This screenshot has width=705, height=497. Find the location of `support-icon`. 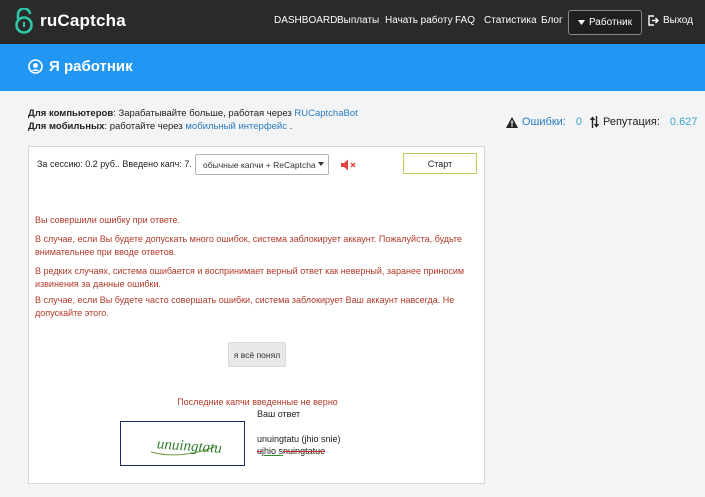

support-icon is located at coordinates (35, 66).